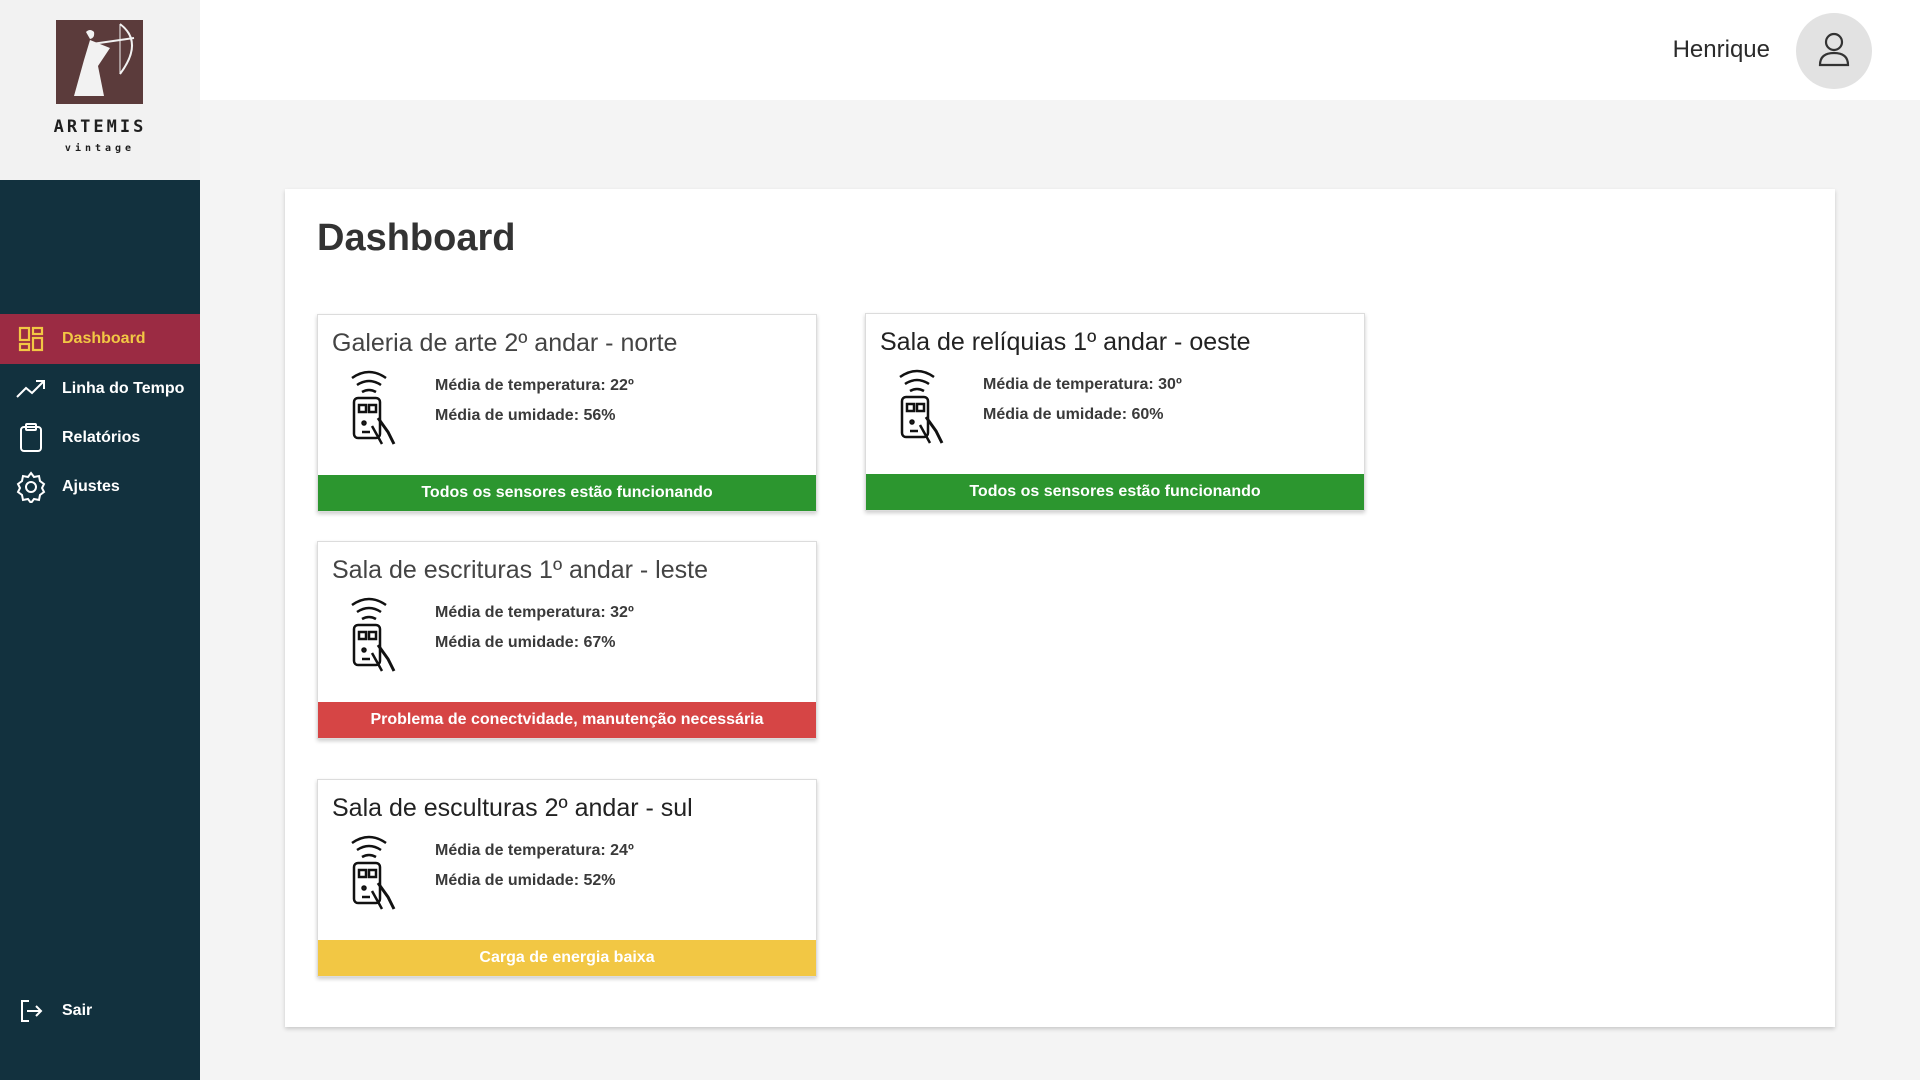 The image size is (1920, 1080). I want to click on temperature-value: Média de temperatura: 24º, so click(534, 850).